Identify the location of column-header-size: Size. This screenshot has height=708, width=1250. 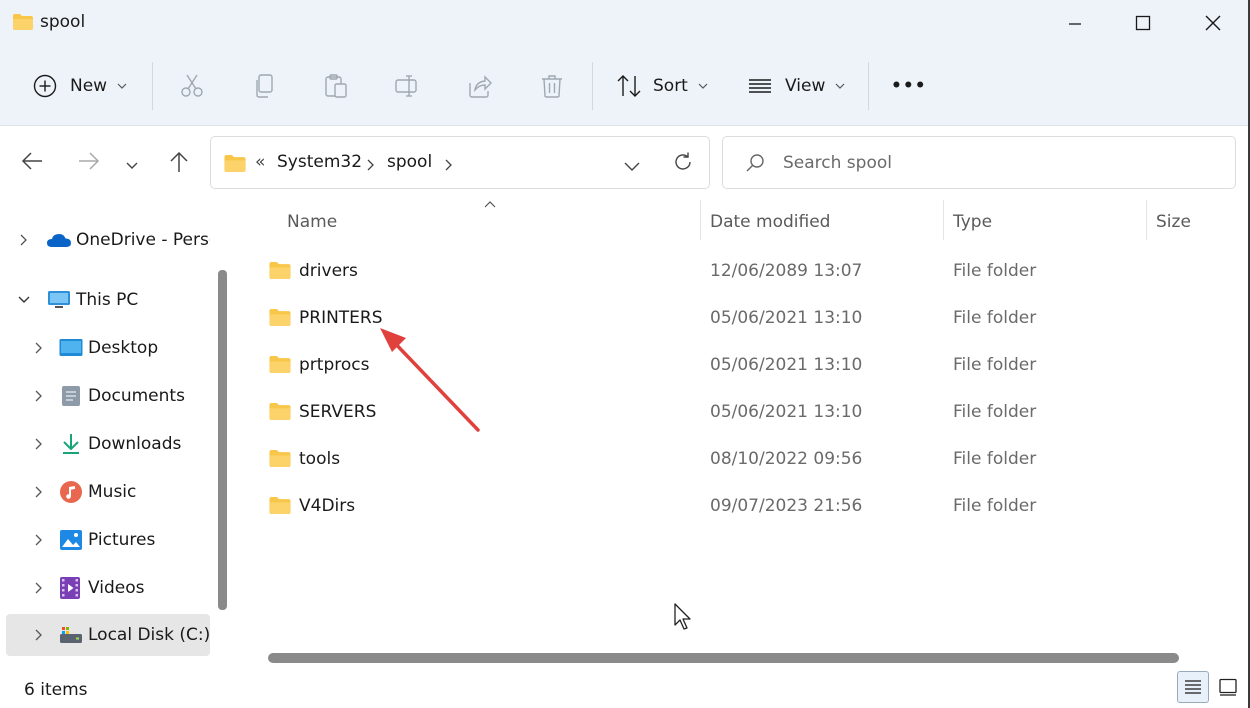
(1173, 222).